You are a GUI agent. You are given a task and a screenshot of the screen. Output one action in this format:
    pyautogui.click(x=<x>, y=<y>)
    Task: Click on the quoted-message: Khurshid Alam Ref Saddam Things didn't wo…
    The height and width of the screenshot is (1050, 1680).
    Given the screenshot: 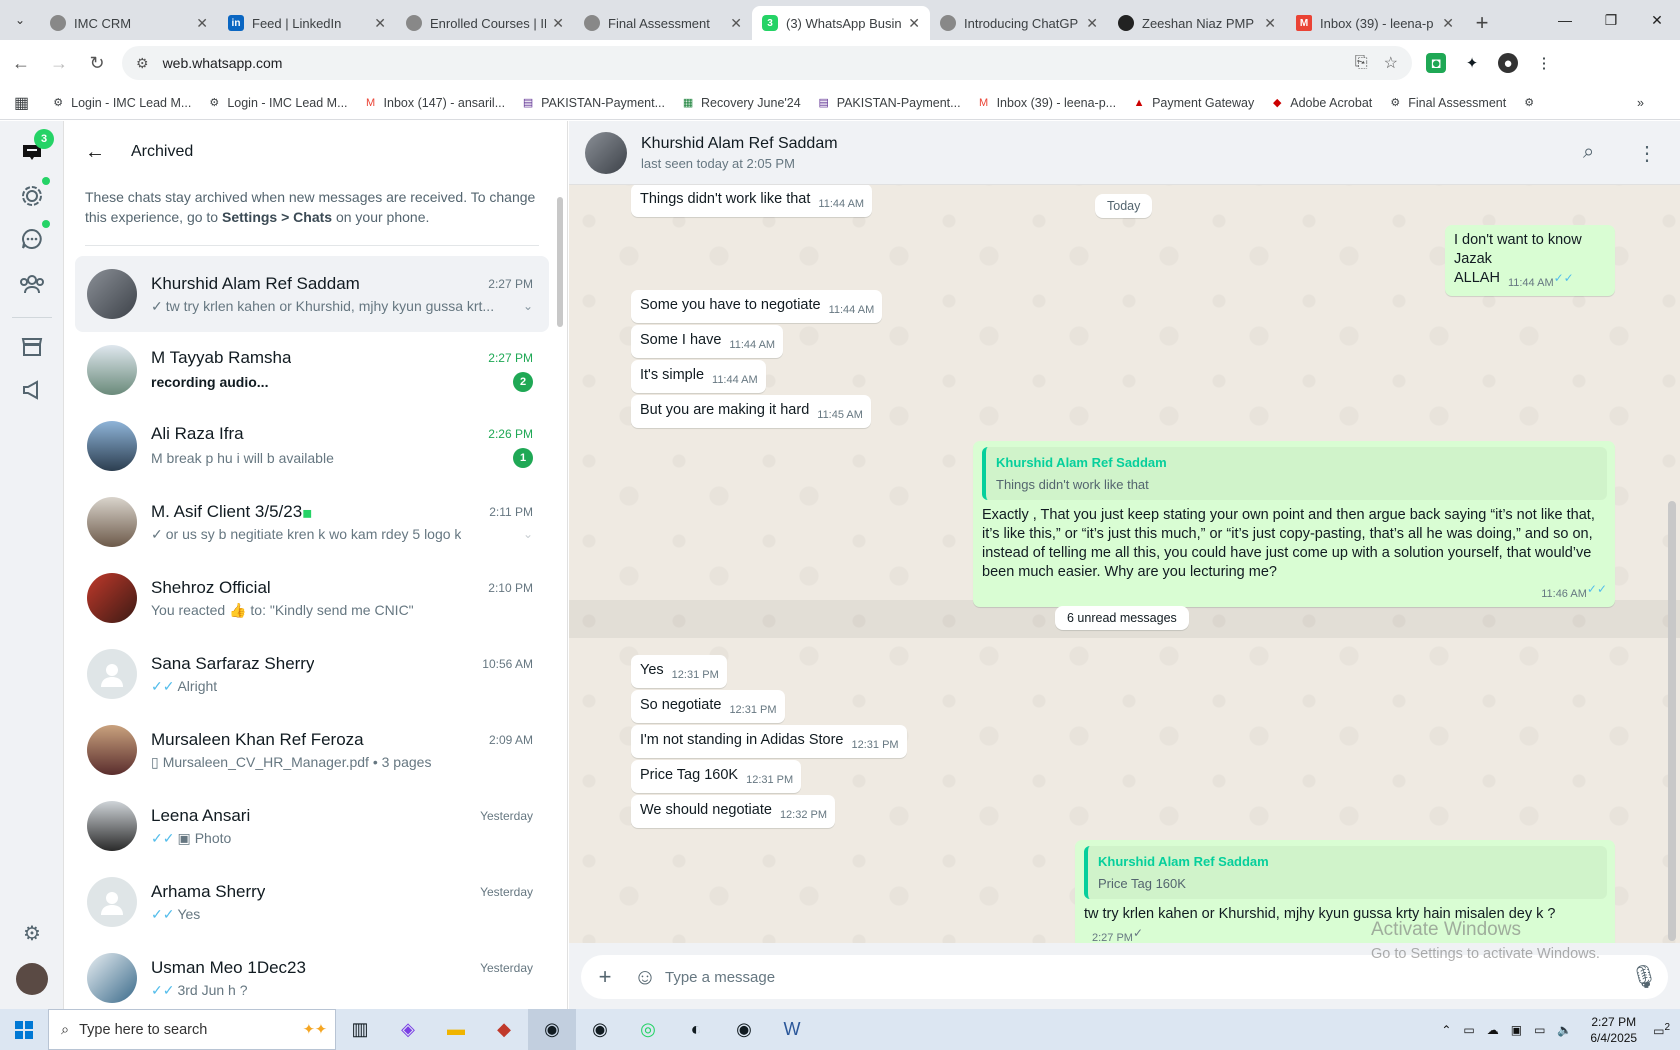 What is the action you would take?
    pyautogui.click(x=1294, y=473)
    